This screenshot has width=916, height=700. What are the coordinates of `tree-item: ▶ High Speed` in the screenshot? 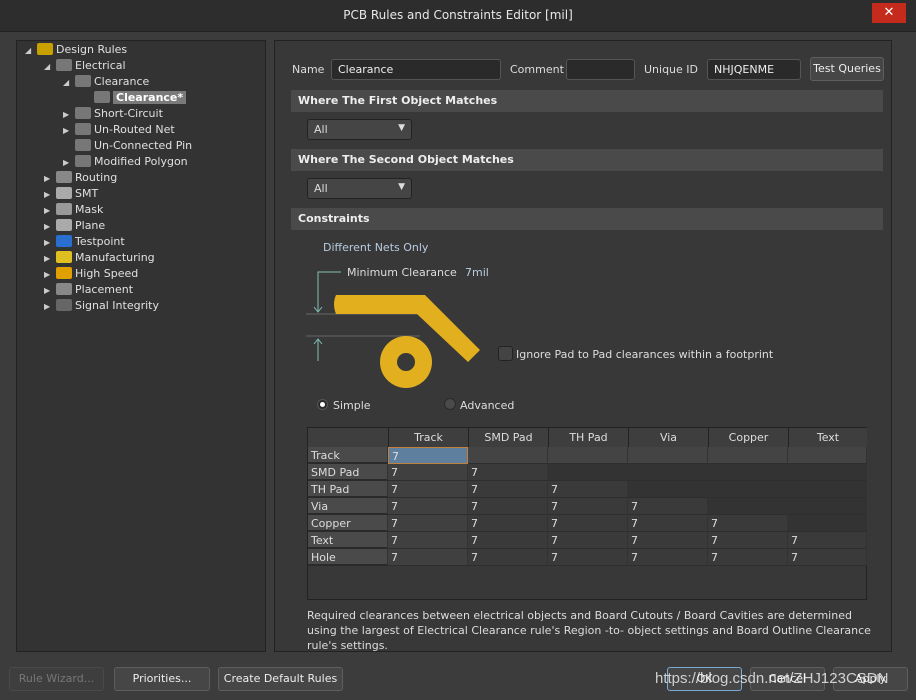 It's located at (91, 274).